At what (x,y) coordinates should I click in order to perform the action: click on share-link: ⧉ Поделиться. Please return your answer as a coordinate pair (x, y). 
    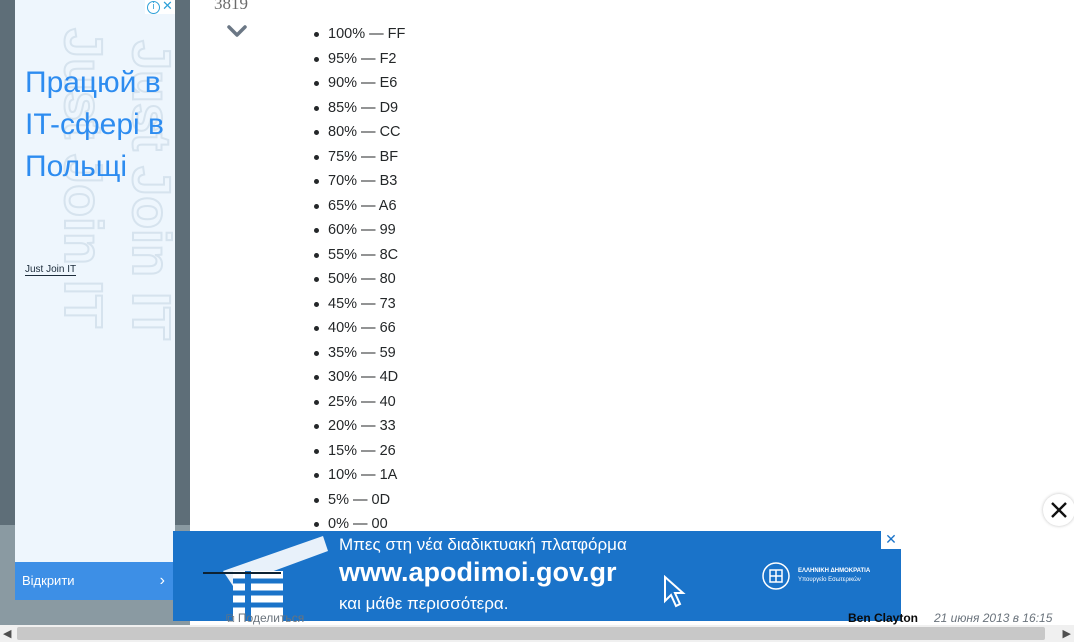
    Looking at the image, I should click on (265, 618).